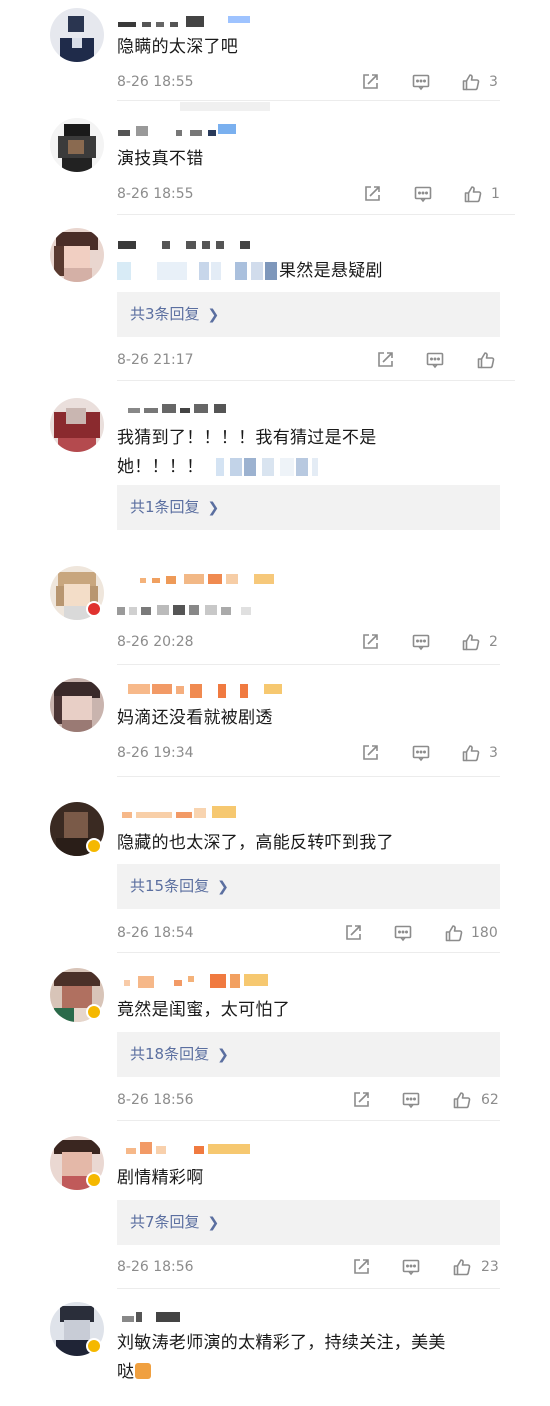 The height and width of the screenshot is (1406, 550). I want to click on comment-time: 8-26 19:34, so click(155, 753).